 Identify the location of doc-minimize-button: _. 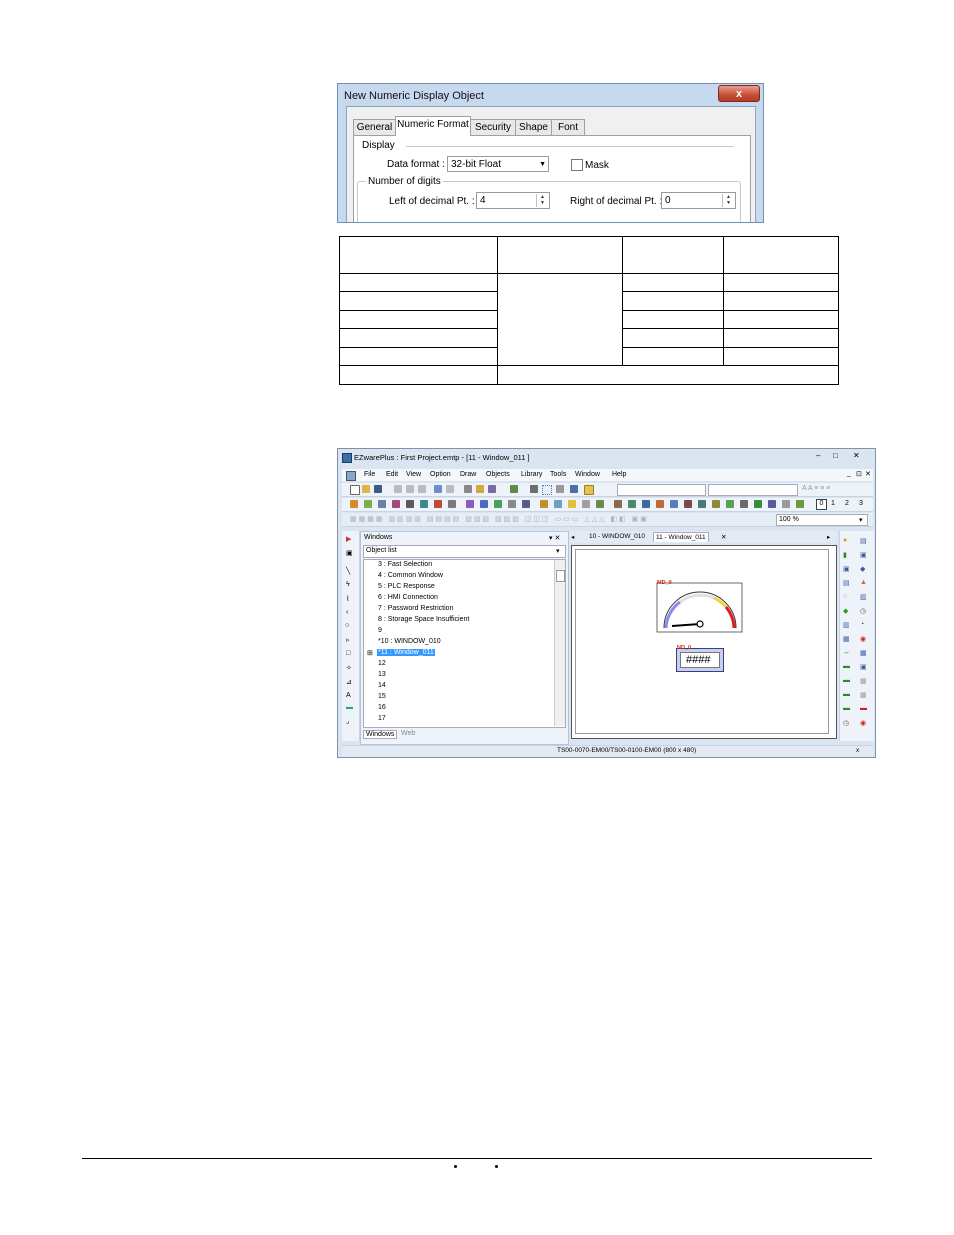
(849, 473).